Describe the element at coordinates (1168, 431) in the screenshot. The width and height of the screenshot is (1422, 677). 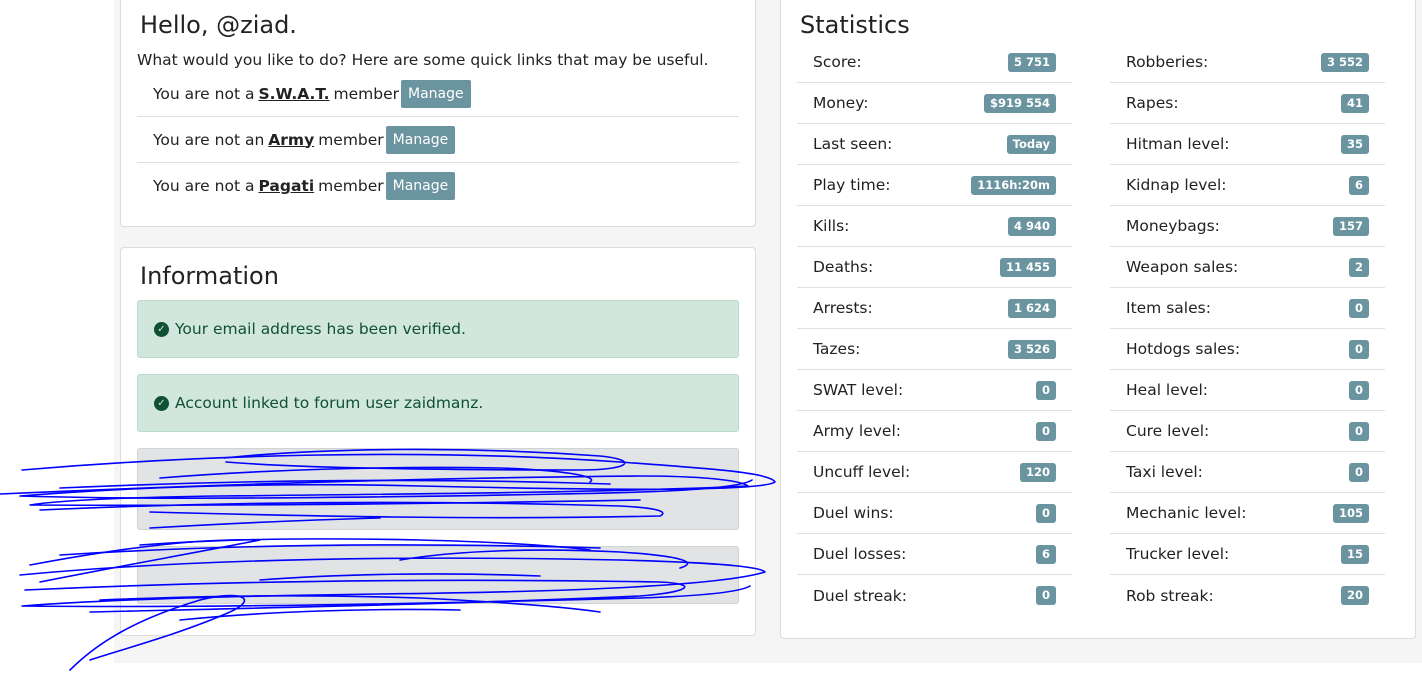
I see `stat-label: Cure level:` at that location.